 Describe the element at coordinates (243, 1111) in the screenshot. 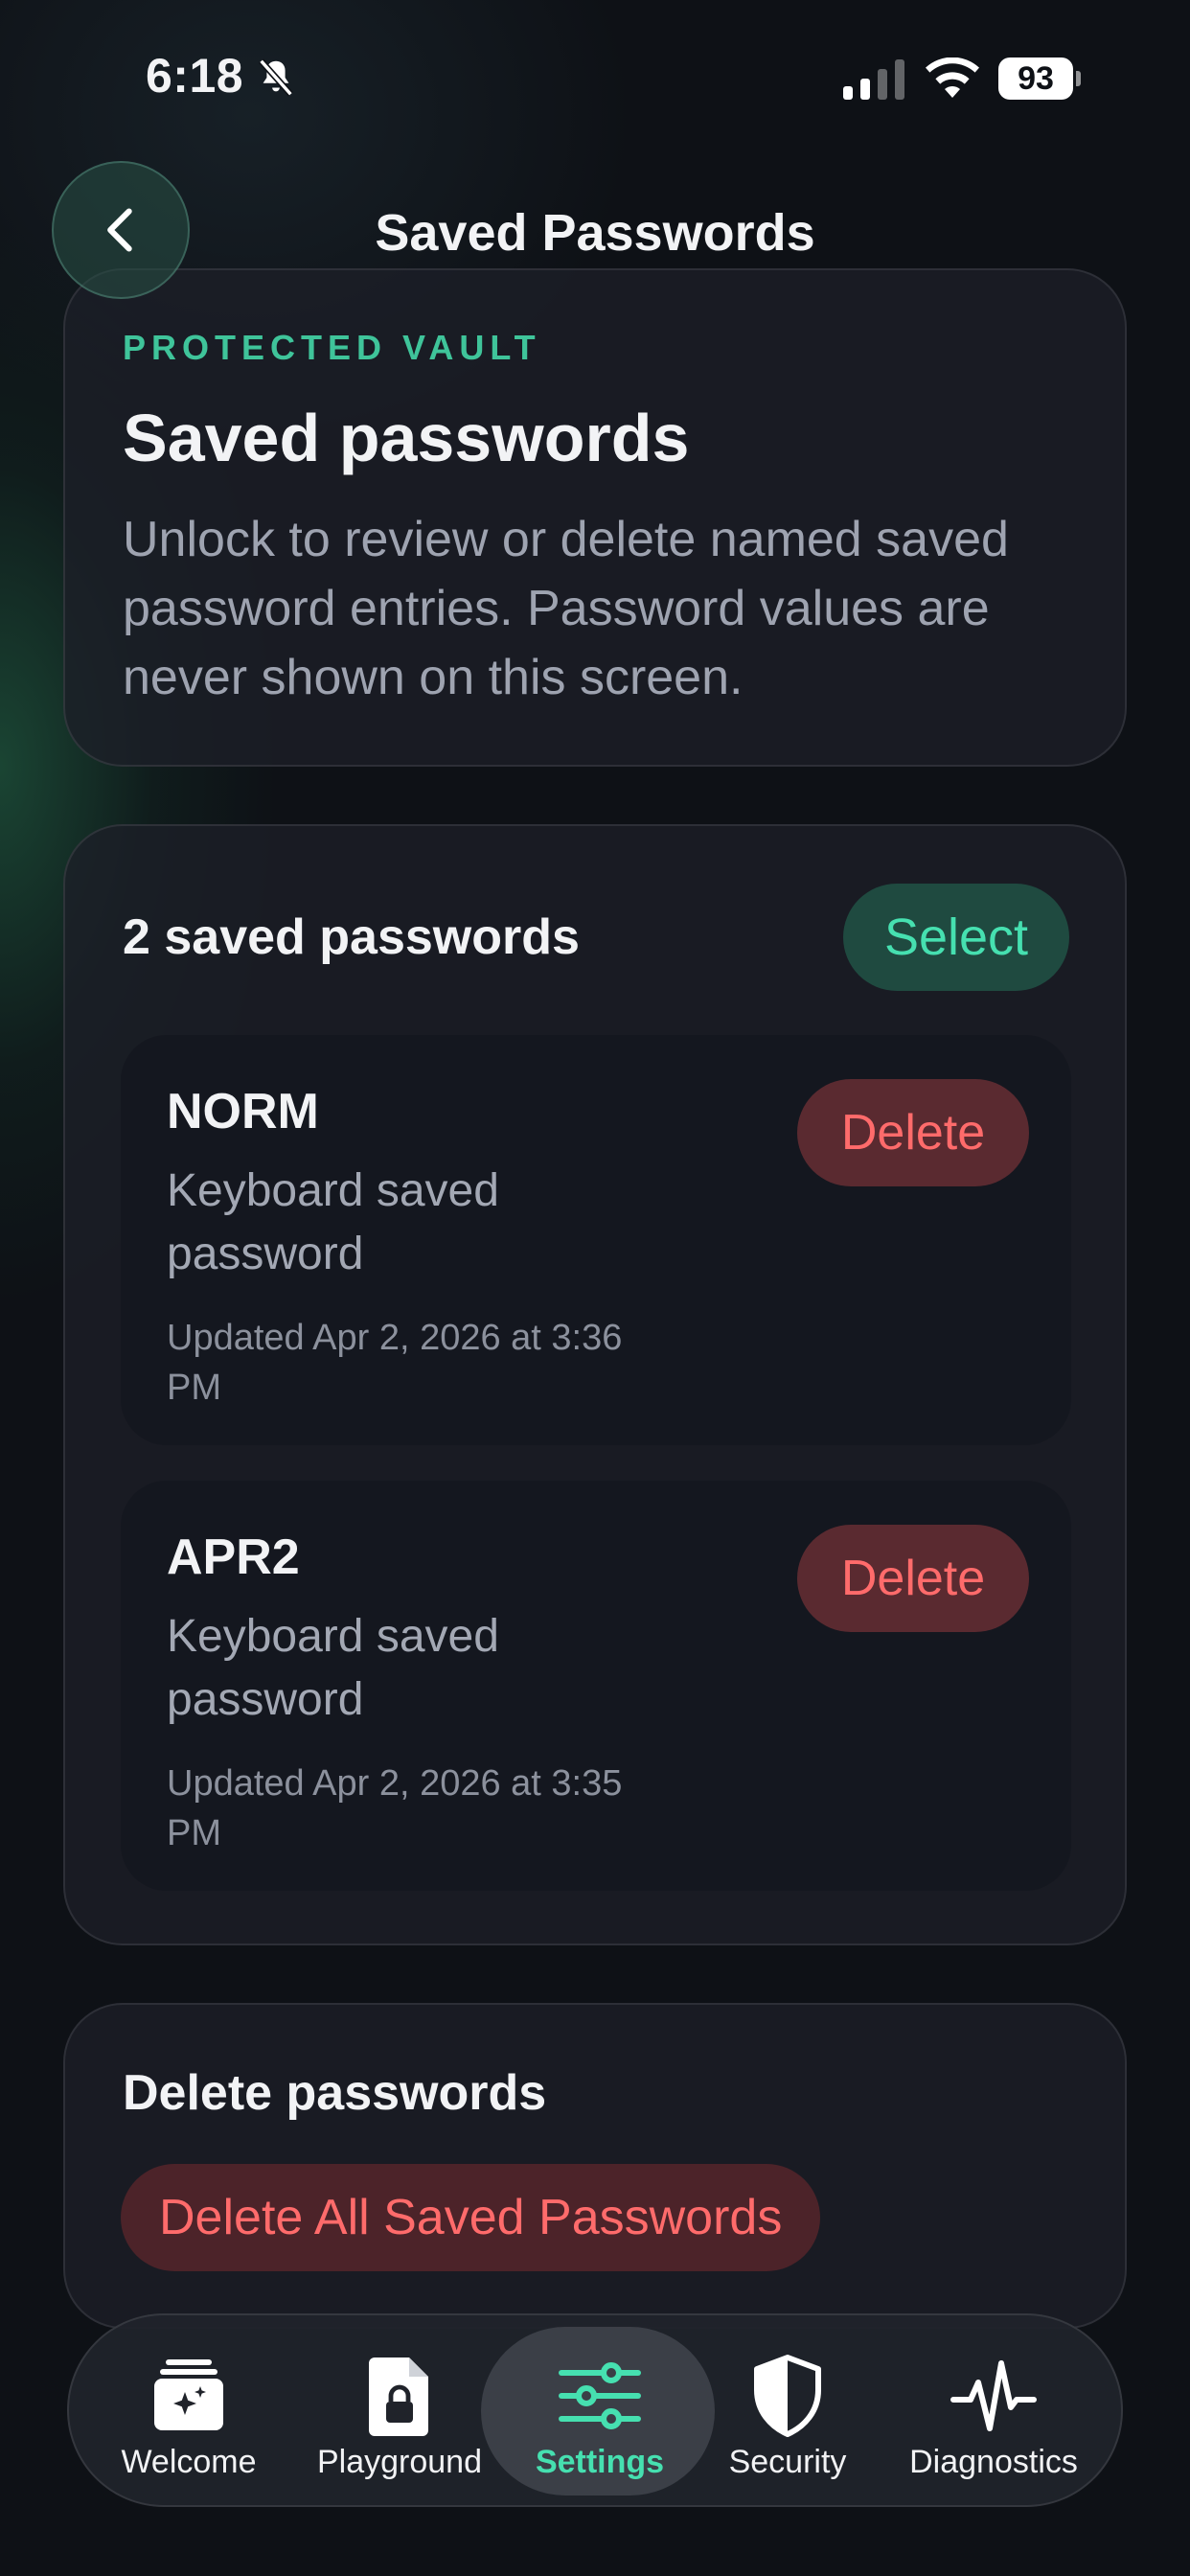

I see `entry-name: NORM` at that location.